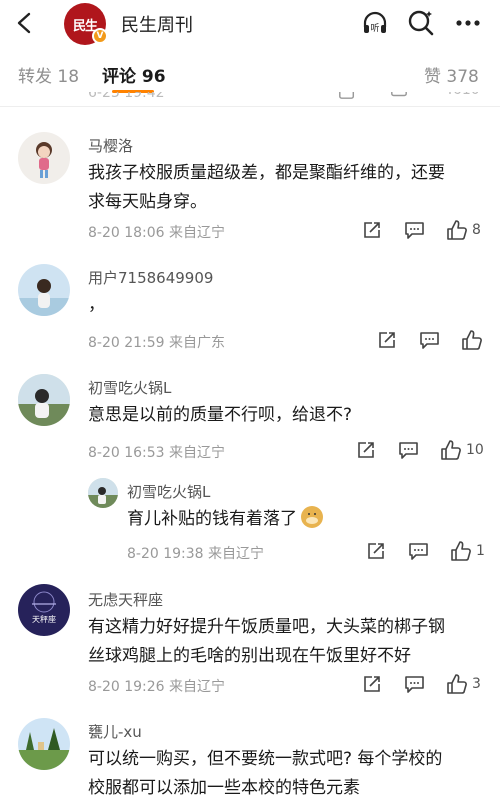 The width and height of the screenshot is (500, 807). Describe the element at coordinates (250, 307) in the screenshot. I see `comment-item: 用户7158649909 ， 8-20 21:59 来自广东` at that location.